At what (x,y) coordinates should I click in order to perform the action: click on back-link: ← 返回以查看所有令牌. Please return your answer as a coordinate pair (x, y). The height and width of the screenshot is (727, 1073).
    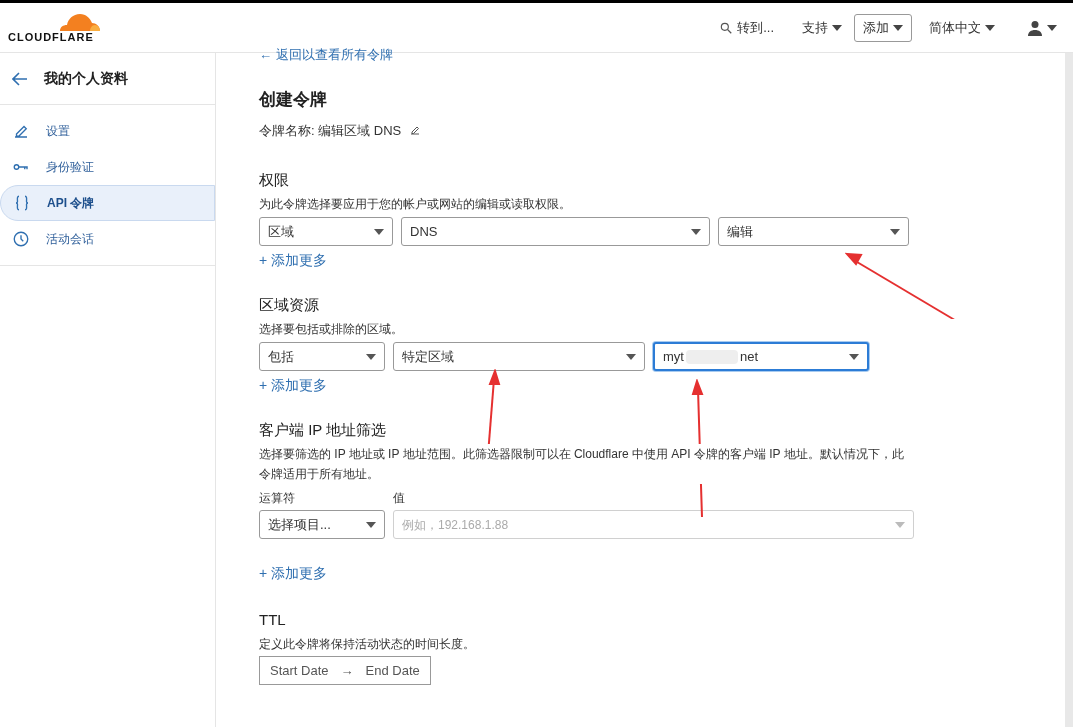
    Looking at the image, I should click on (326, 55).